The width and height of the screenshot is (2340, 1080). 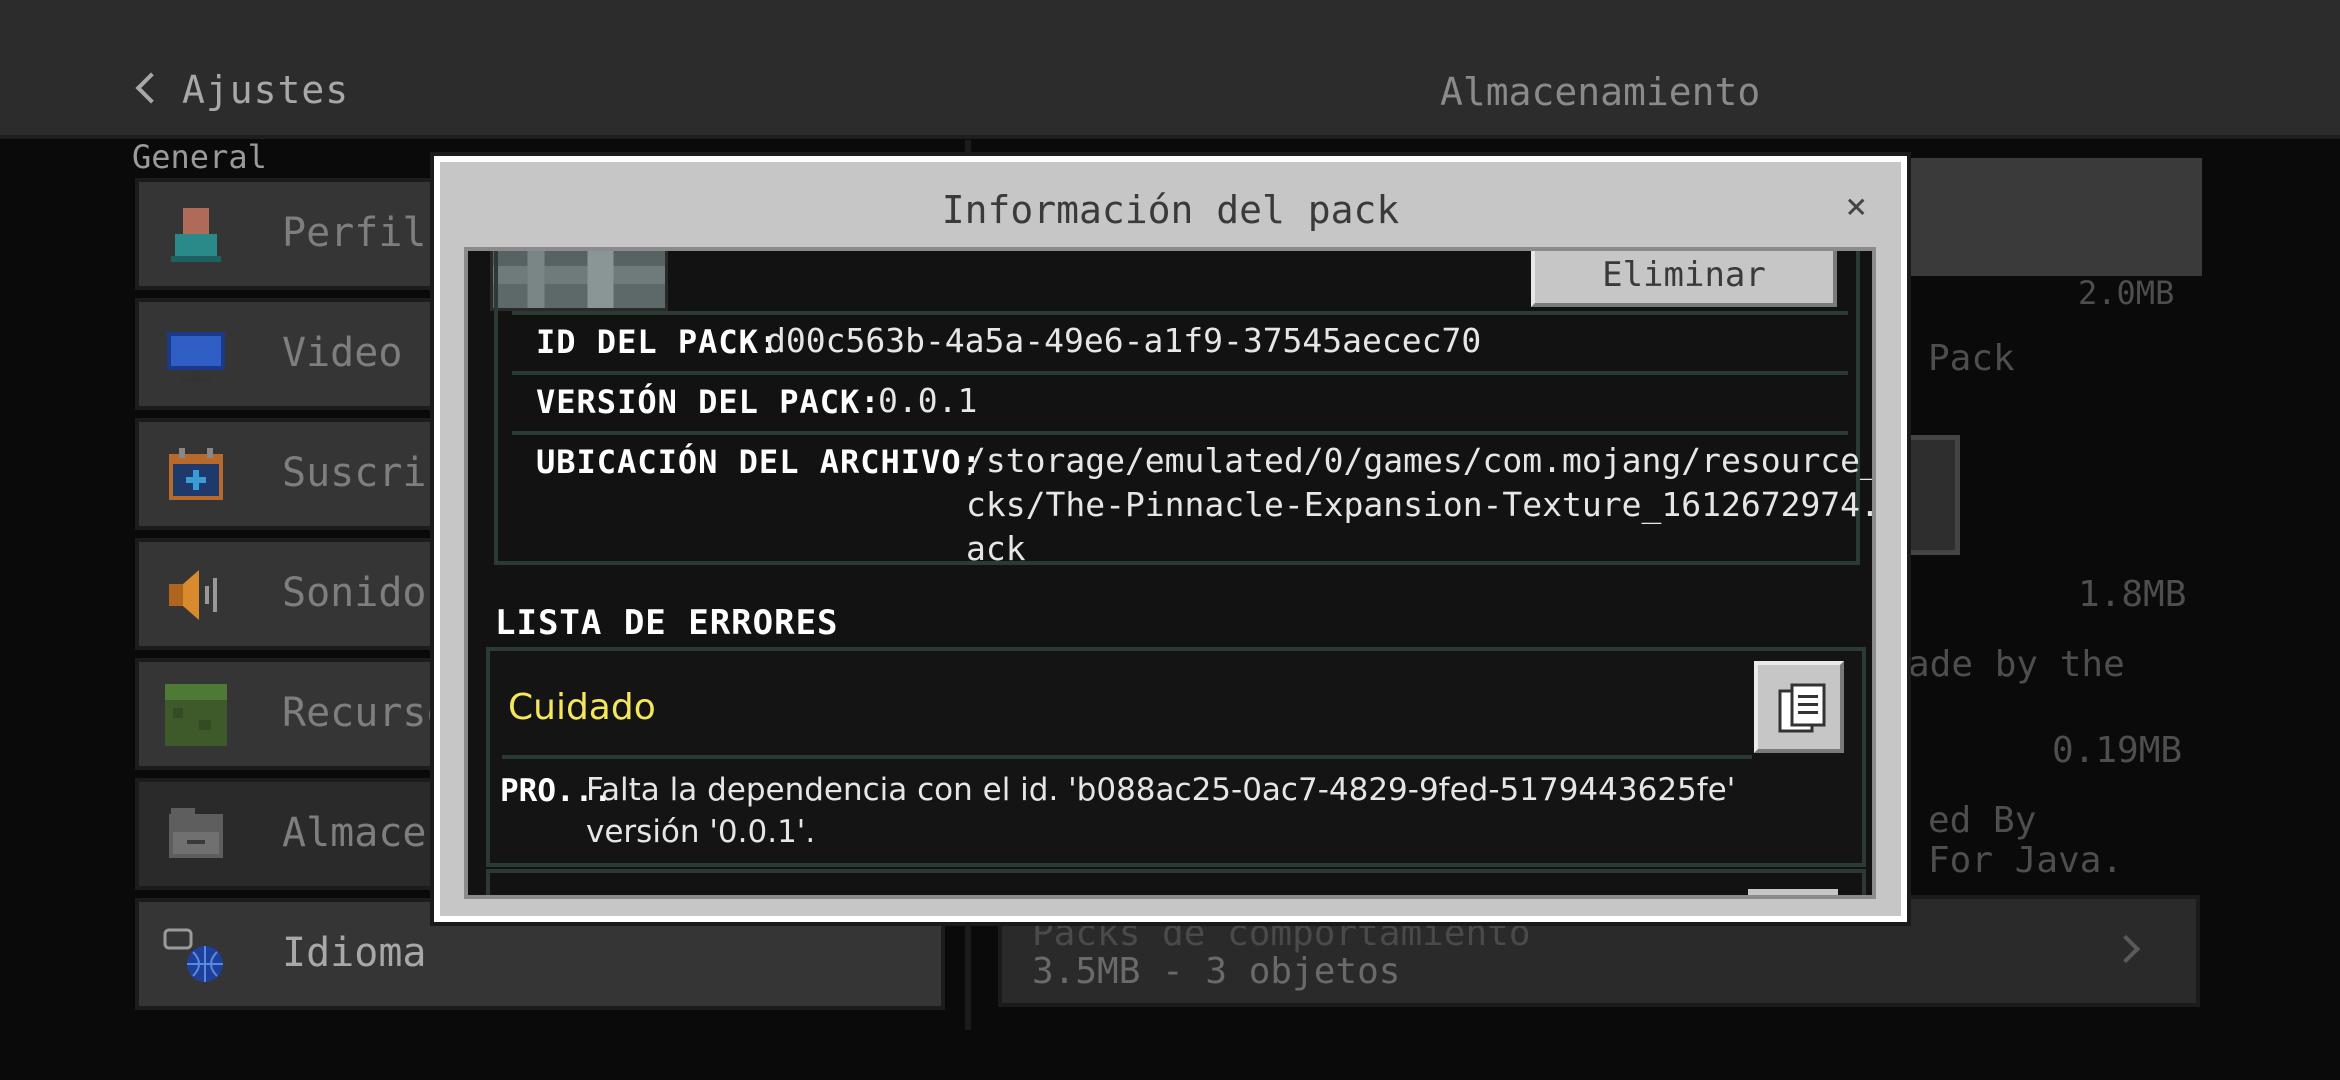 What do you see at coordinates (1170, 69) in the screenshot?
I see `top-bar: Ajustes Almacenamiento` at bounding box center [1170, 69].